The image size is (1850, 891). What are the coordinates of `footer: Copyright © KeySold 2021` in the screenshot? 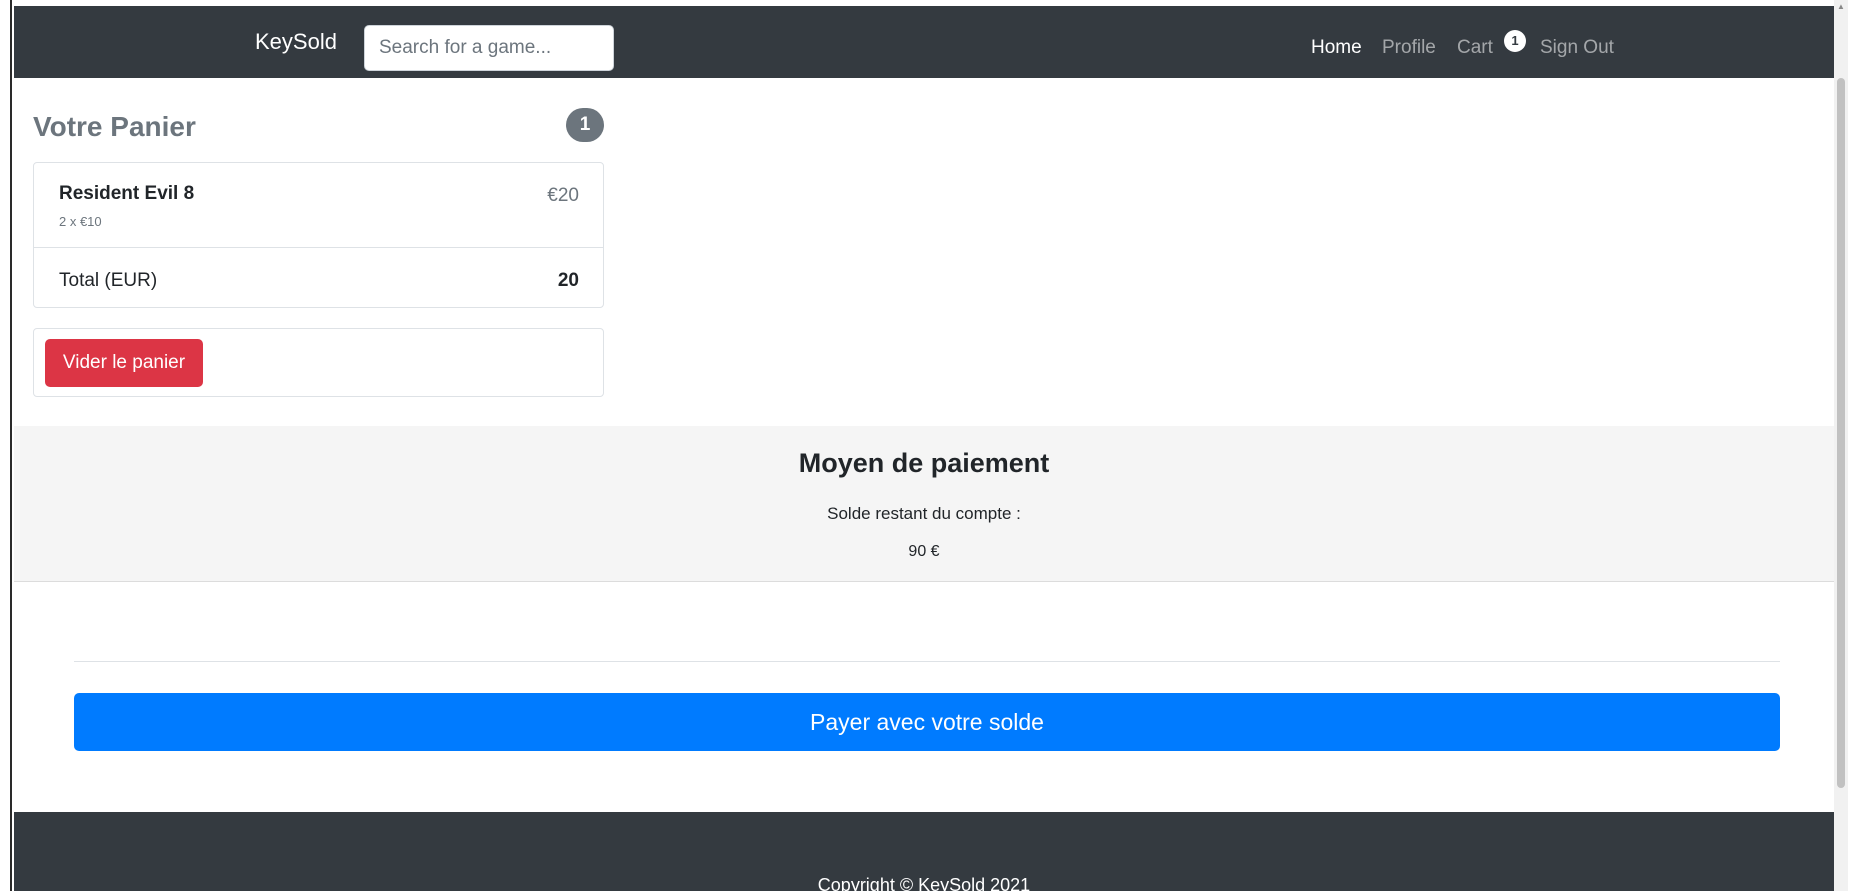 It's located at (924, 851).